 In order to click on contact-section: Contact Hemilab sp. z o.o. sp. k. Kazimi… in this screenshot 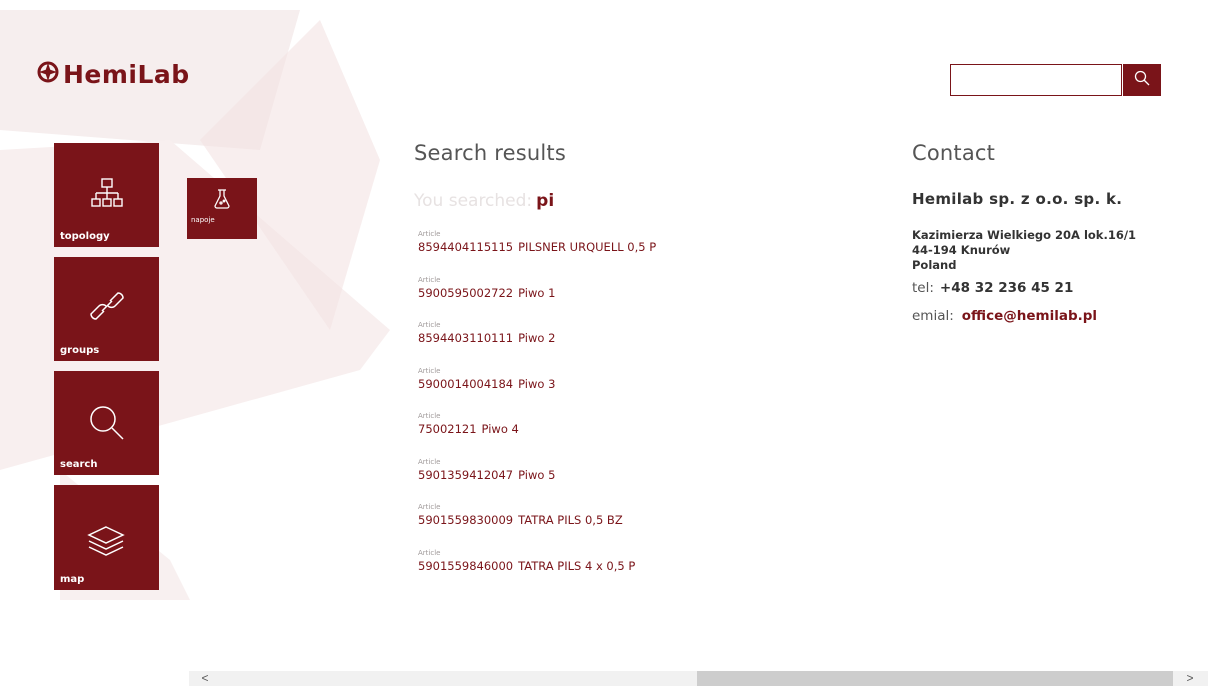, I will do `click(1052, 232)`.